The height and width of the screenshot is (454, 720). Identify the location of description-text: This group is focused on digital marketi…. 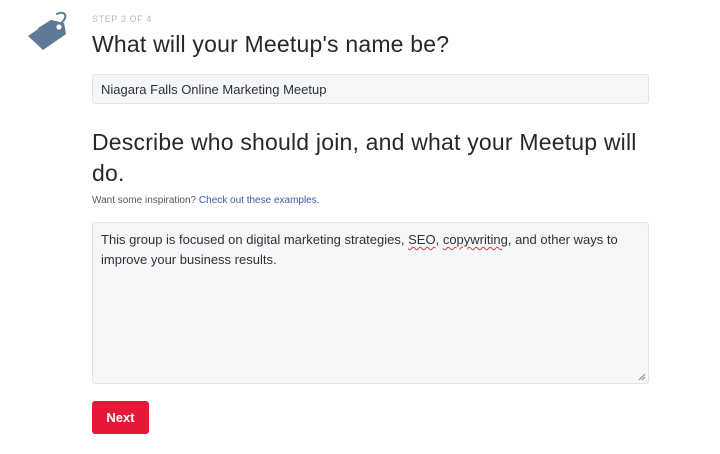
(359, 249).